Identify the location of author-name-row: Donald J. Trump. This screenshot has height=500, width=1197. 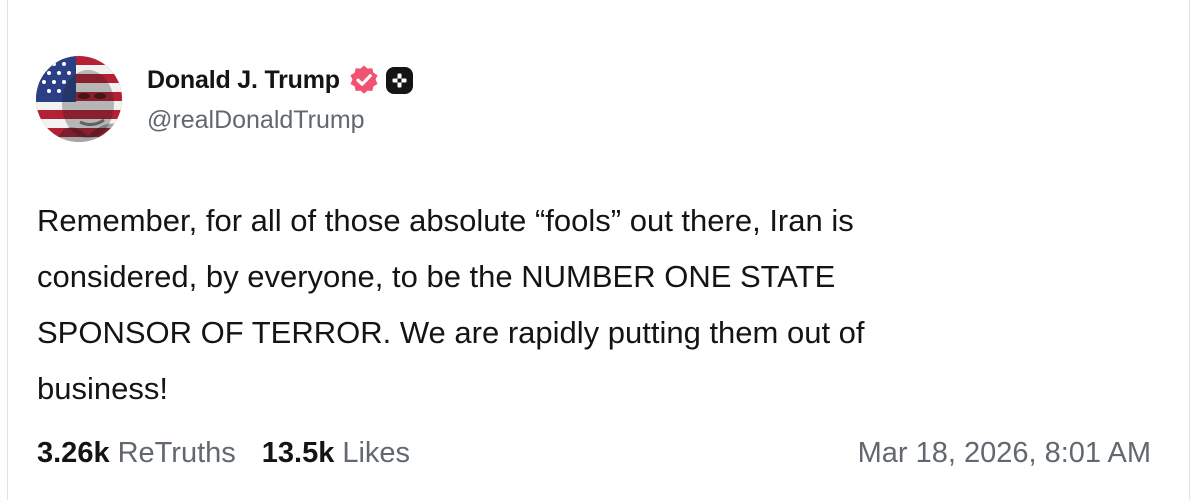
(280, 80).